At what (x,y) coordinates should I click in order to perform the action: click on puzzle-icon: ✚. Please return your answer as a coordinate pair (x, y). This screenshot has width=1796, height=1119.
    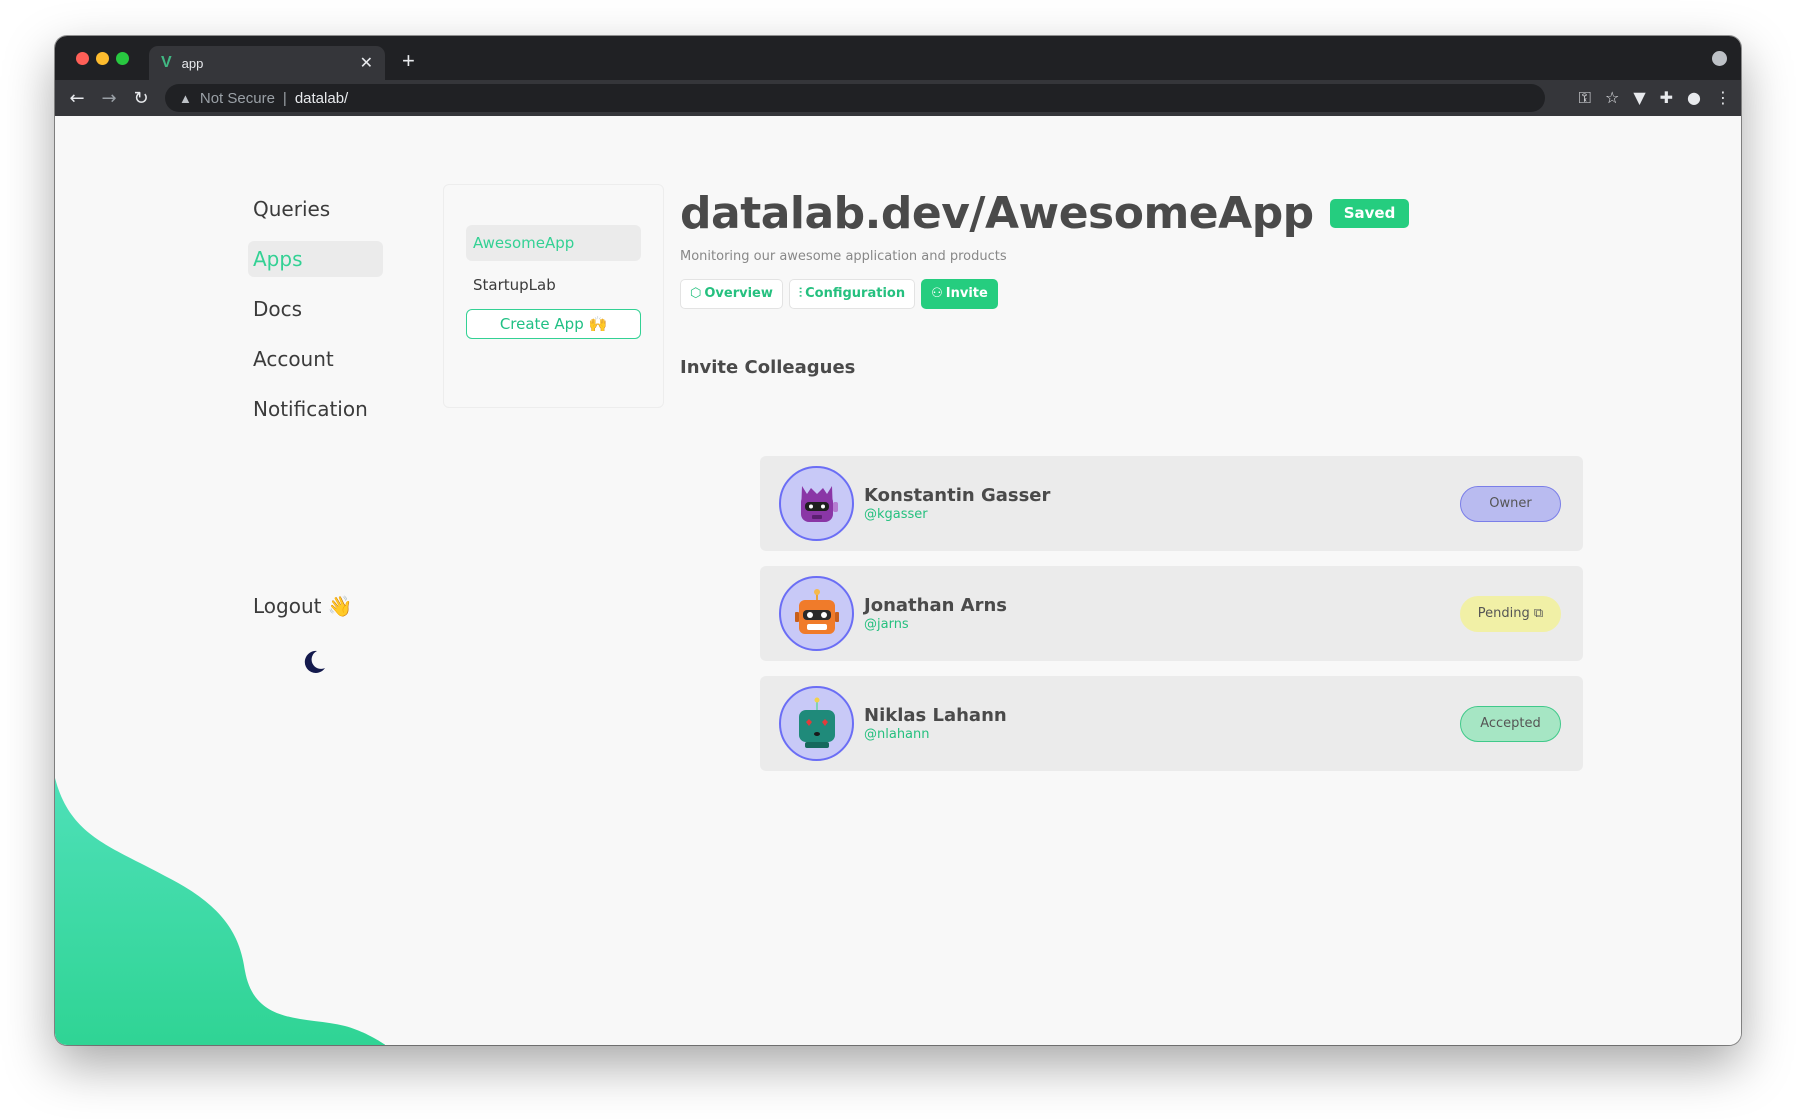
    Looking at the image, I should click on (1666, 98).